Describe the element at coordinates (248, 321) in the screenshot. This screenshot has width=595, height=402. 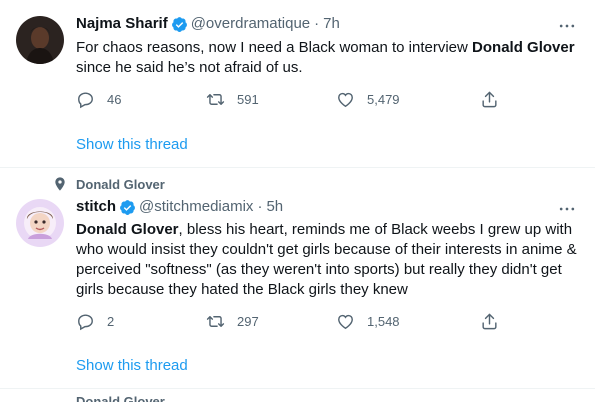
I see `retweet-count: 297` at that location.